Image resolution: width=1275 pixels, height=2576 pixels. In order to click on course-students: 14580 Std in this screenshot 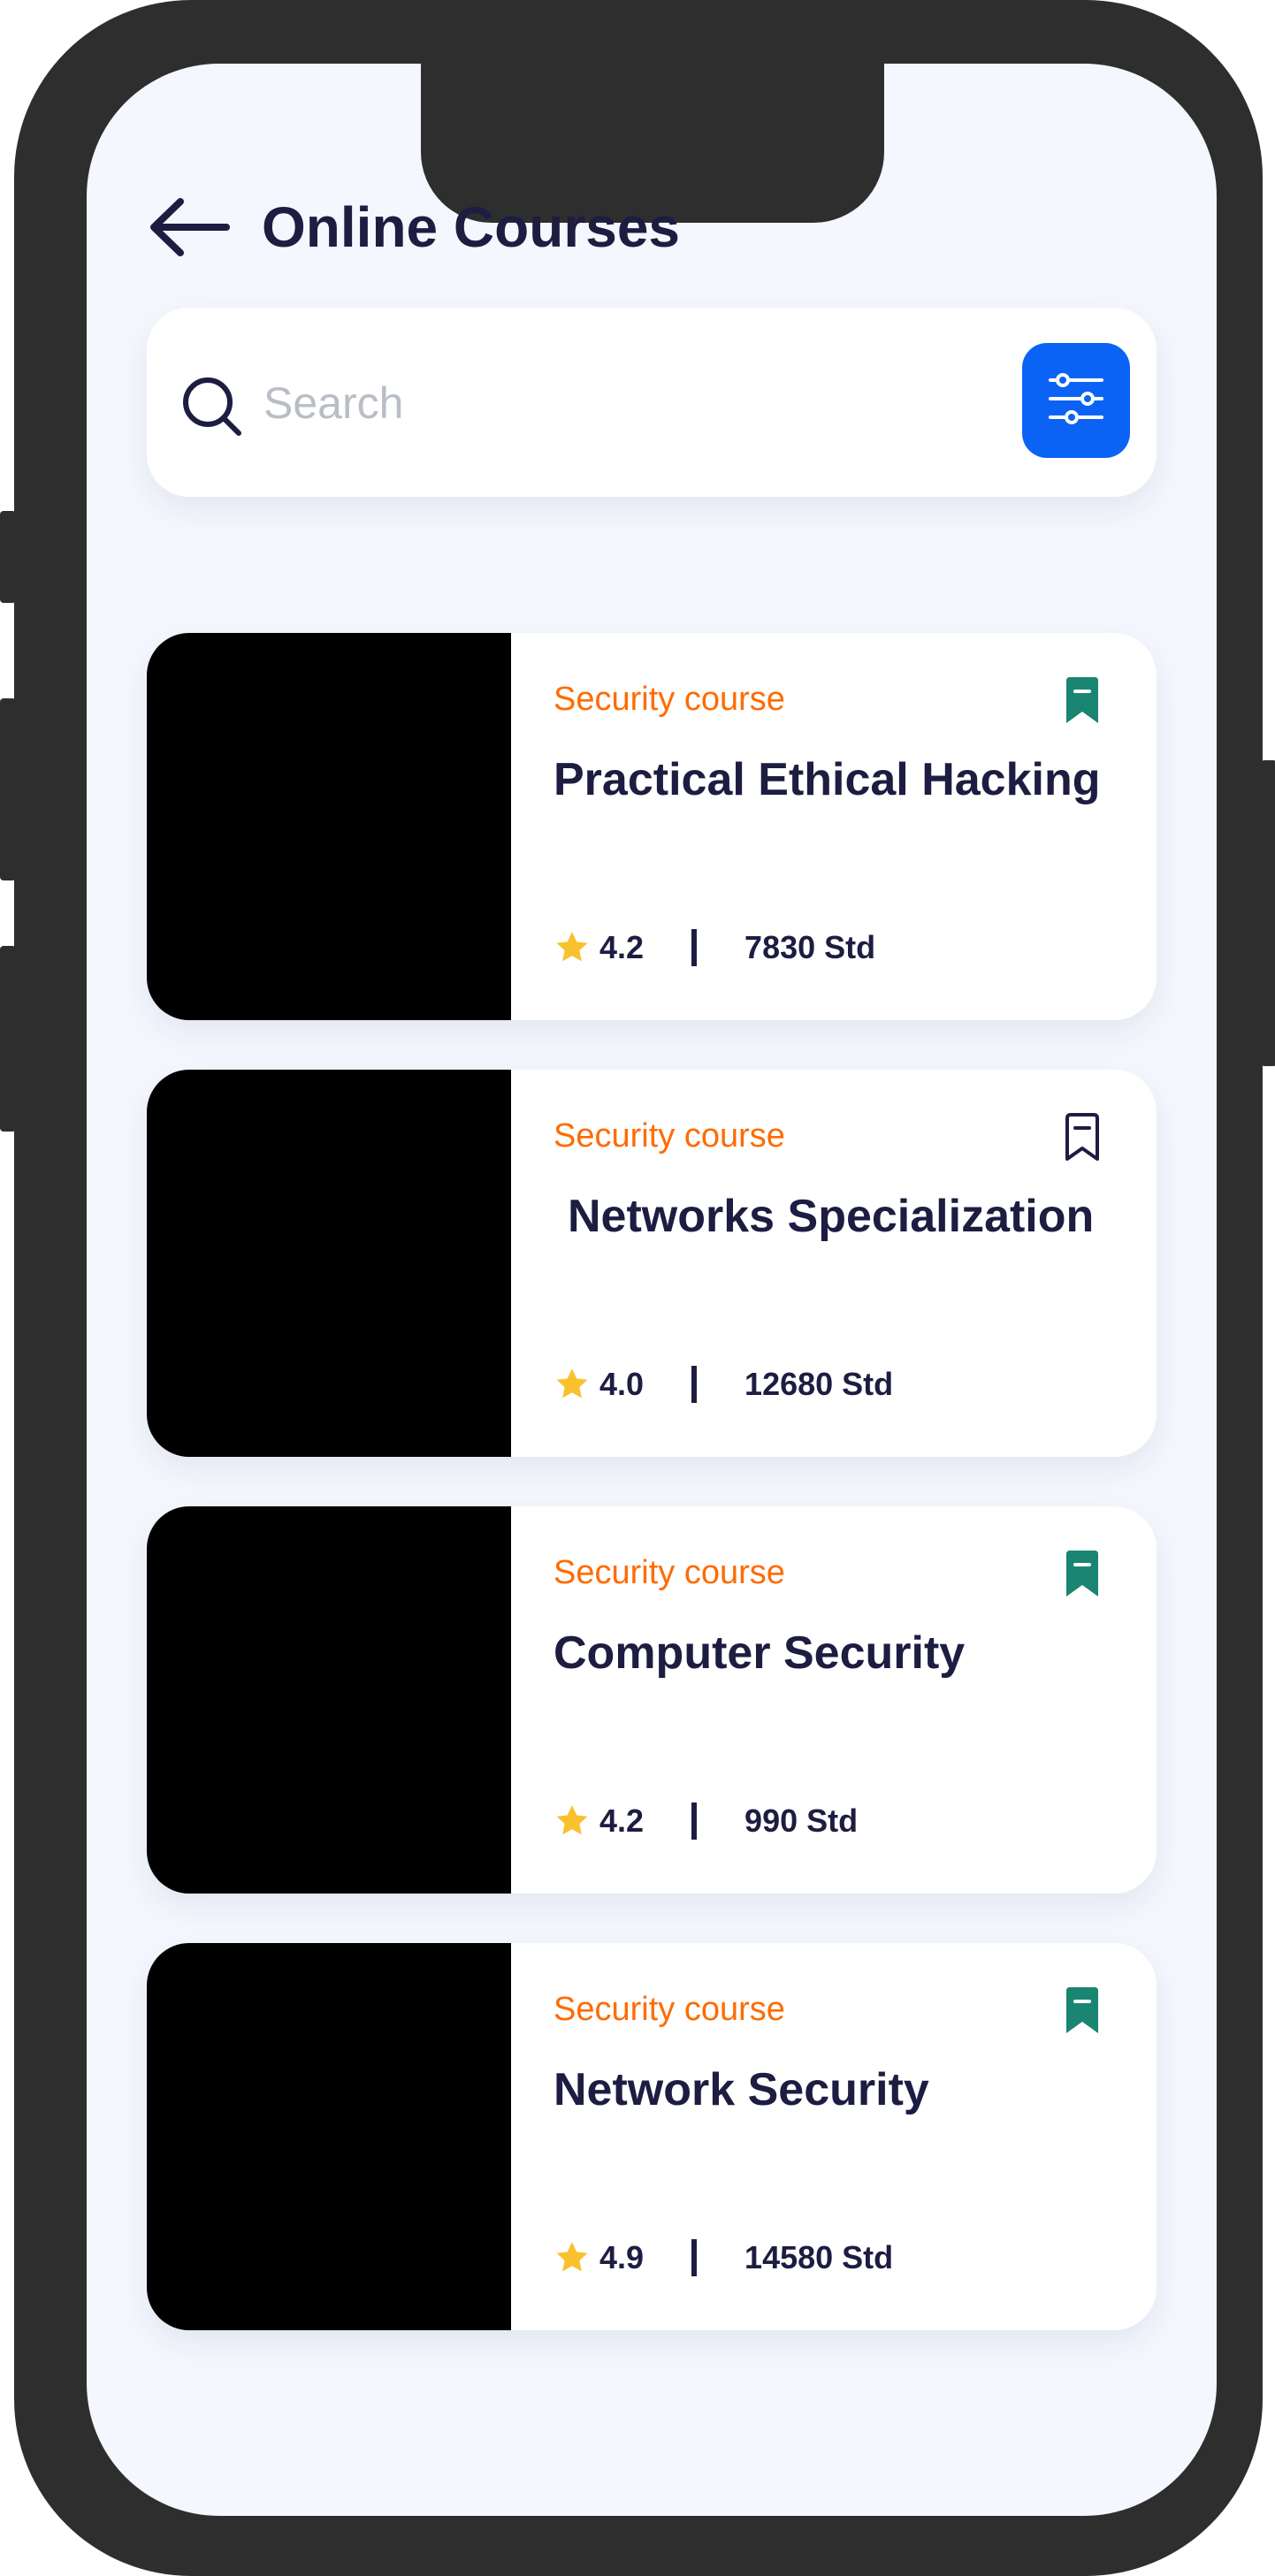, I will do `click(819, 2257)`.